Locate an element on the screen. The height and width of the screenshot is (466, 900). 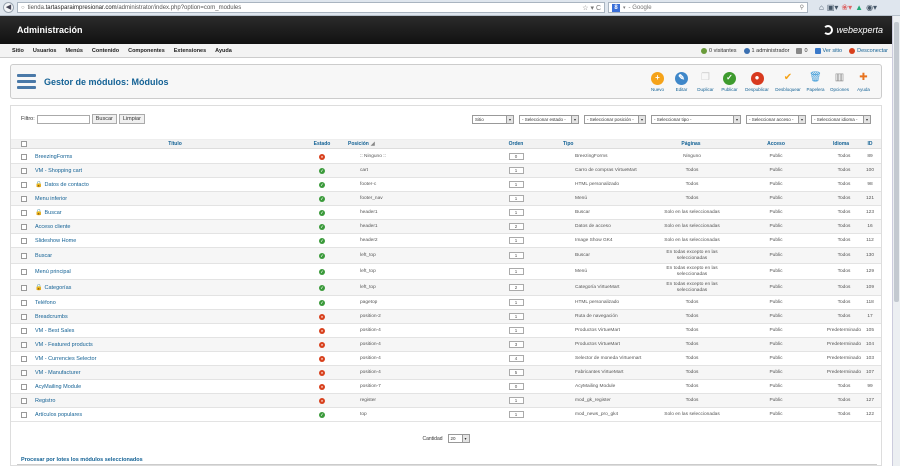
order-input: 4 is located at coordinates (516, 358).